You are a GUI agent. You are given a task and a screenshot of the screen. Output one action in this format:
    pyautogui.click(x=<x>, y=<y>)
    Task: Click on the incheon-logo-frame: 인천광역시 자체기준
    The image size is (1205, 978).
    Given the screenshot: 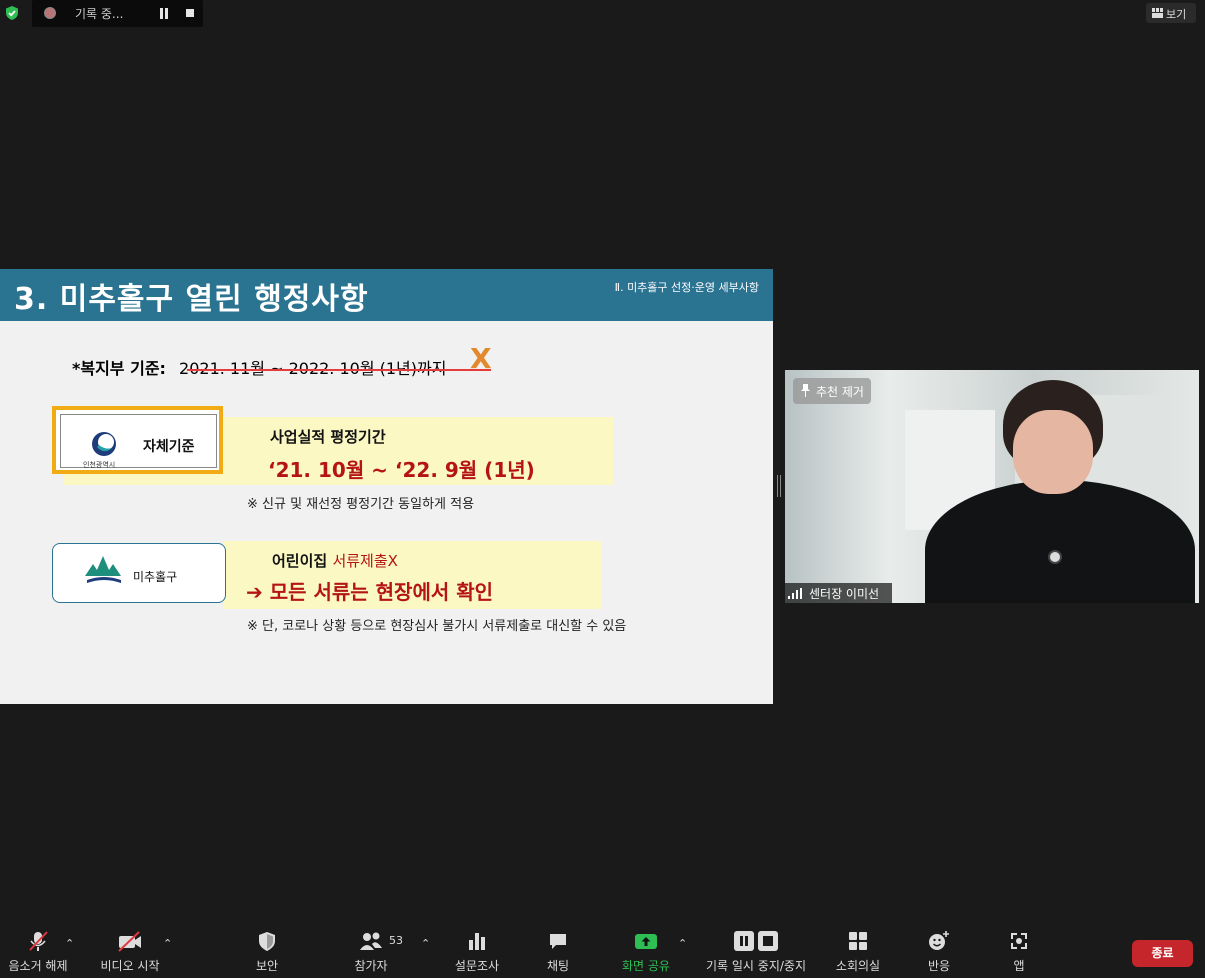 What is the action you would take?
    pyautogui.click(x=138, y=441)
    